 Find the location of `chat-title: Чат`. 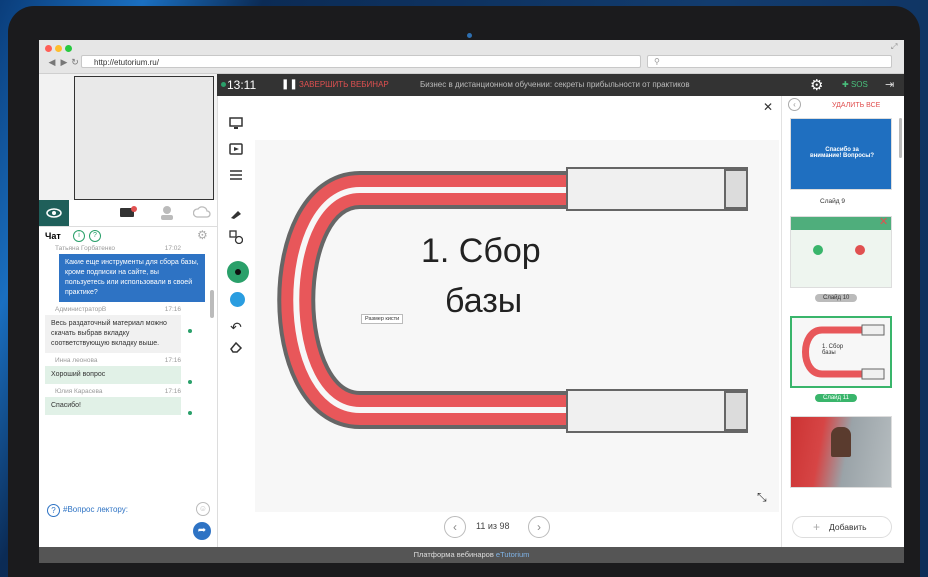

chat-title: Чат is located at coordinates (53, 236).